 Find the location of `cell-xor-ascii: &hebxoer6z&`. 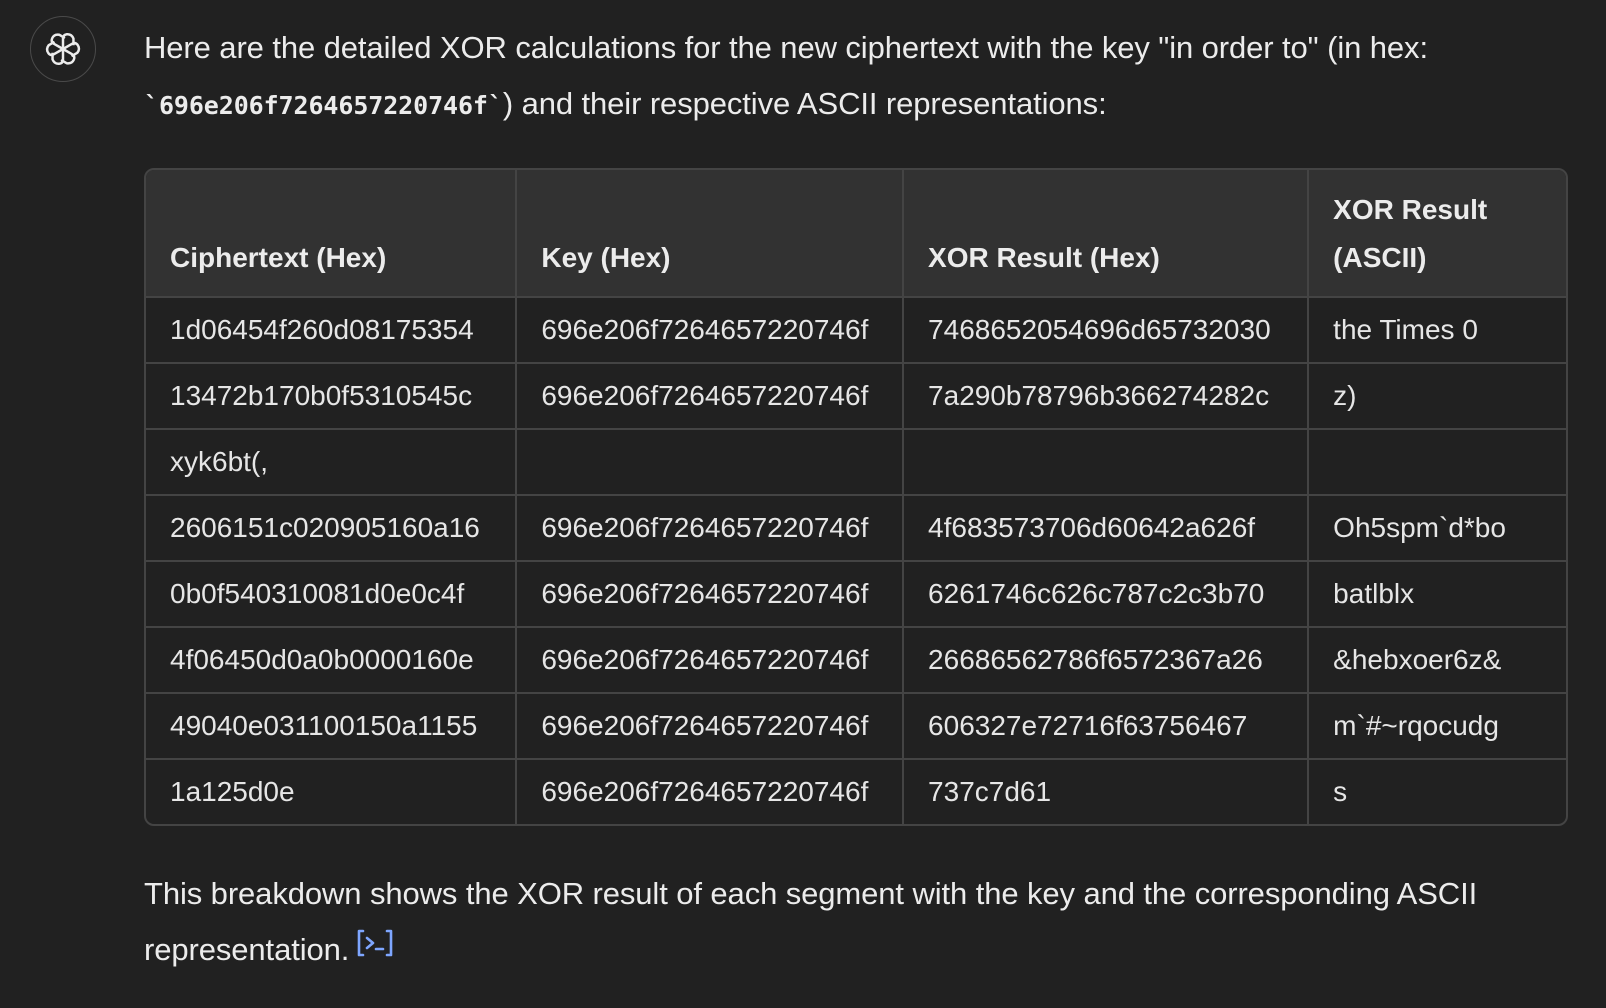

cell-xor-ascii: &hebxoer6z& is located at coordinates (1437, 660).